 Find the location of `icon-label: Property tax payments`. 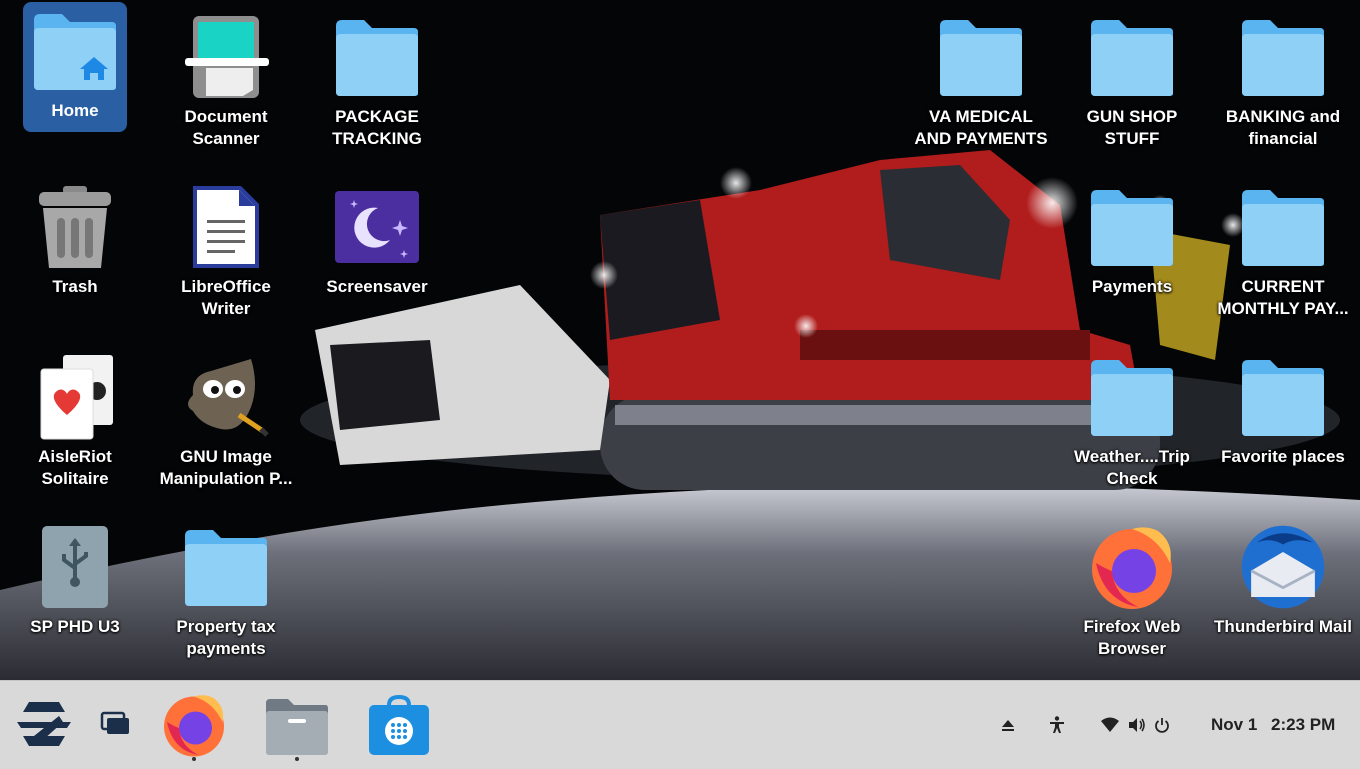

icon-label: Property tax payments is located at coordinates (226, 637).